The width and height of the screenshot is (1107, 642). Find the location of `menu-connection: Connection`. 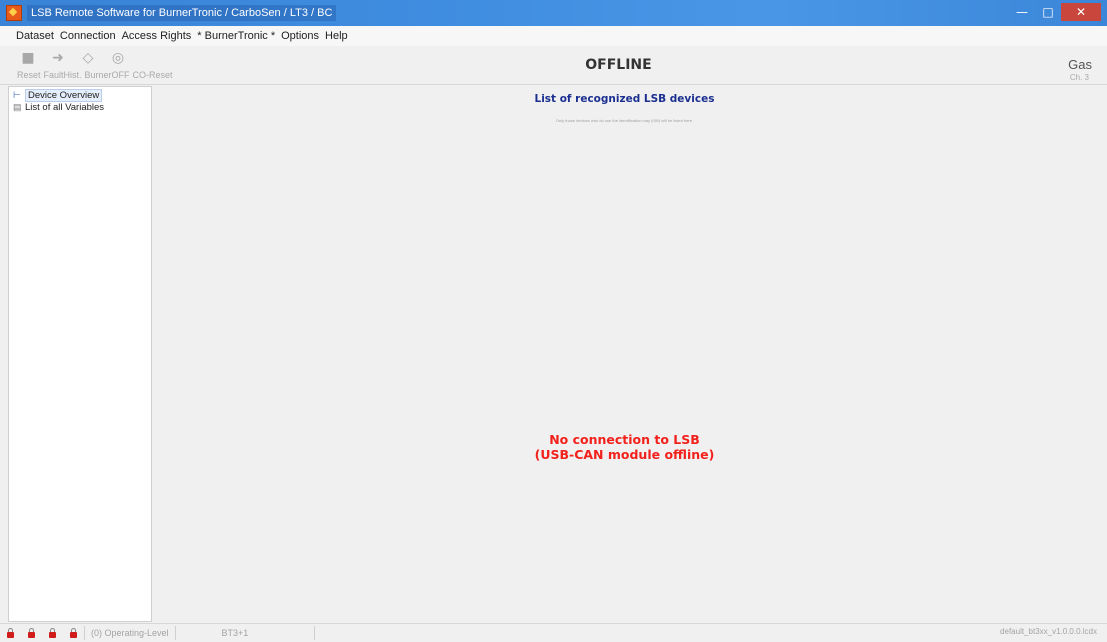

menu-connection: Connection is located at coordinates (88, 36).